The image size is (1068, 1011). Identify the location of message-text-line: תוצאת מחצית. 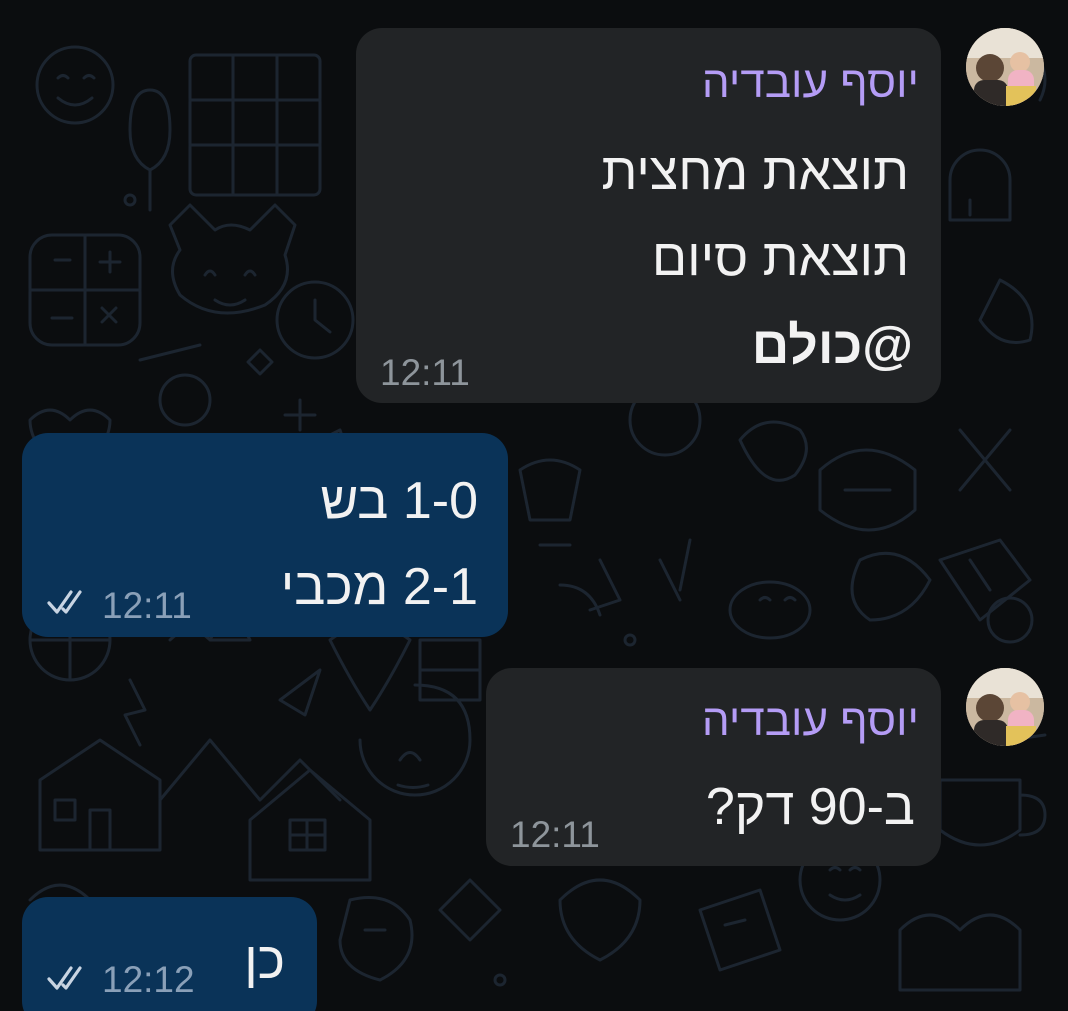
(755, 172).